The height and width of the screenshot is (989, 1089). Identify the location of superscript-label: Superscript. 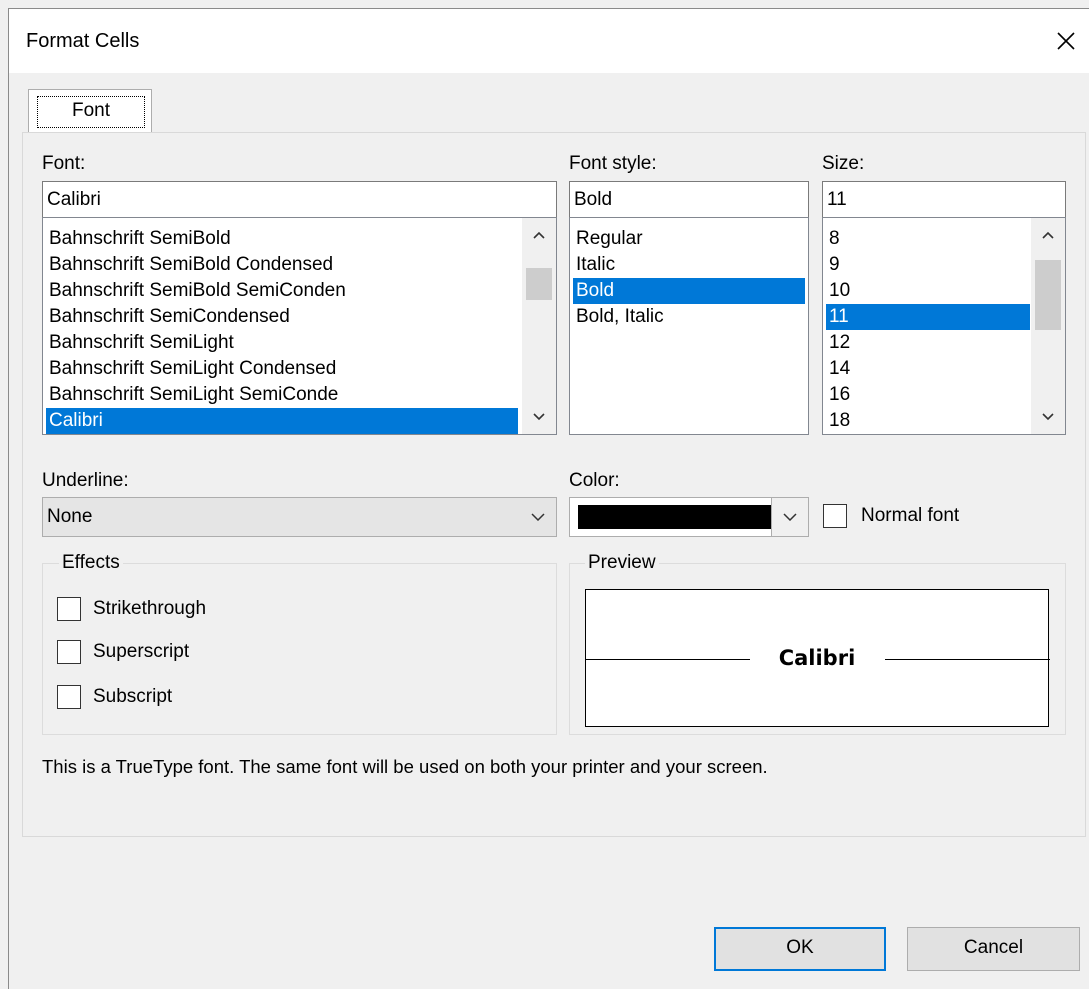
(141, 651).